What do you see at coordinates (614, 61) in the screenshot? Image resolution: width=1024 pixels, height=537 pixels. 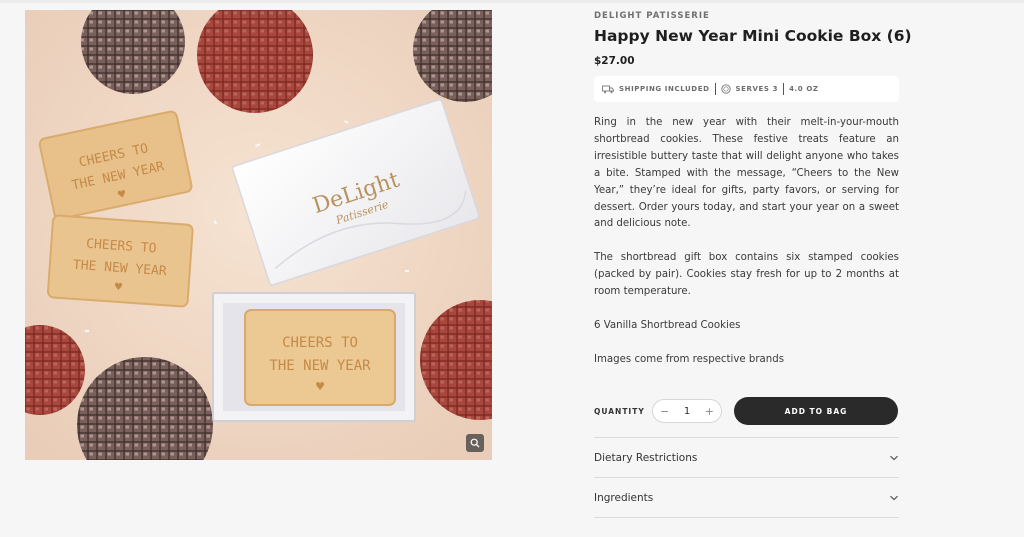 I see `product-price: $27.00` at bounding box center [614, 61].